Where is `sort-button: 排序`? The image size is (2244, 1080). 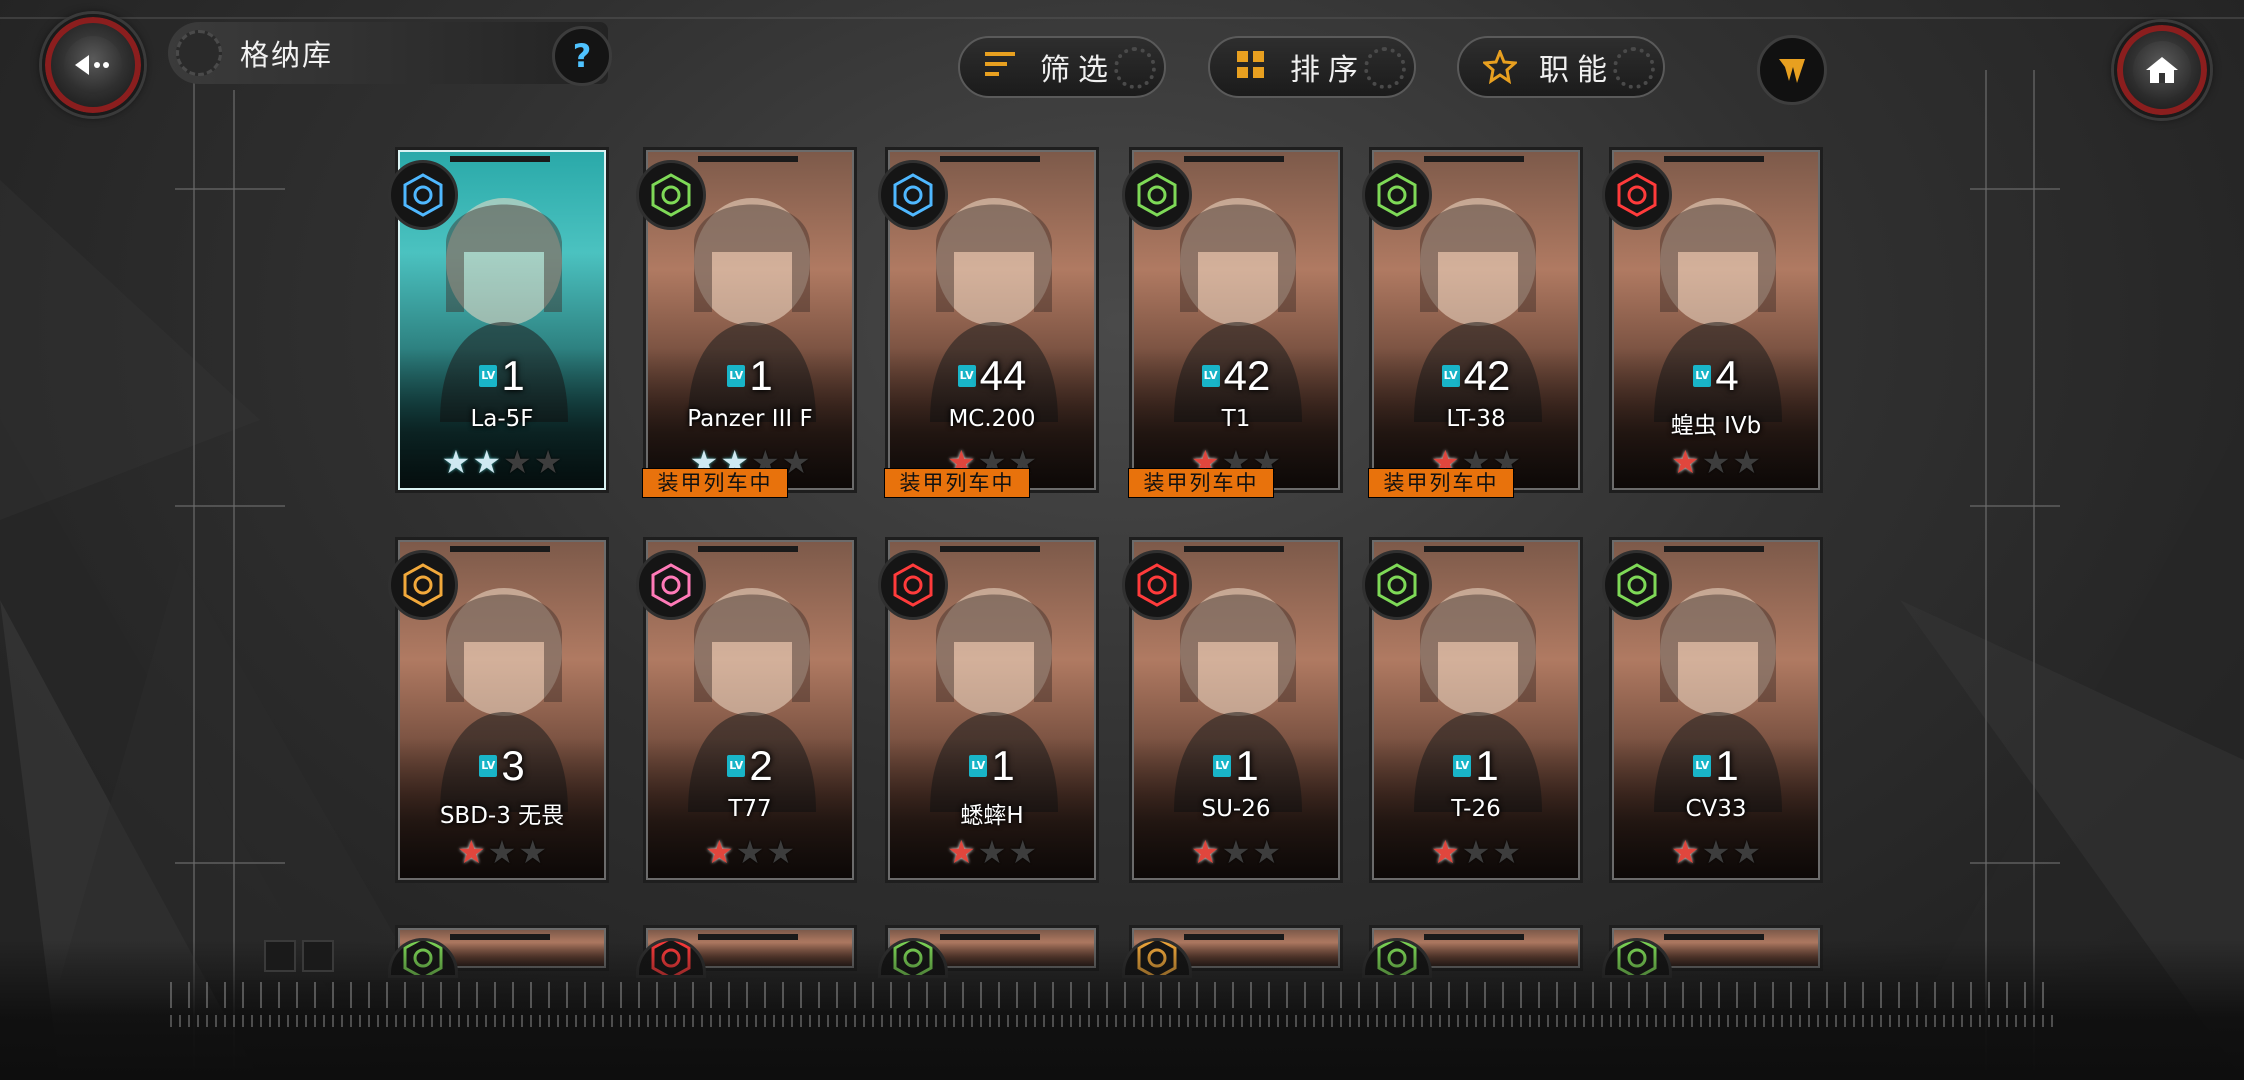
sort-button: 排序 is located at coordinates (1312, 67).